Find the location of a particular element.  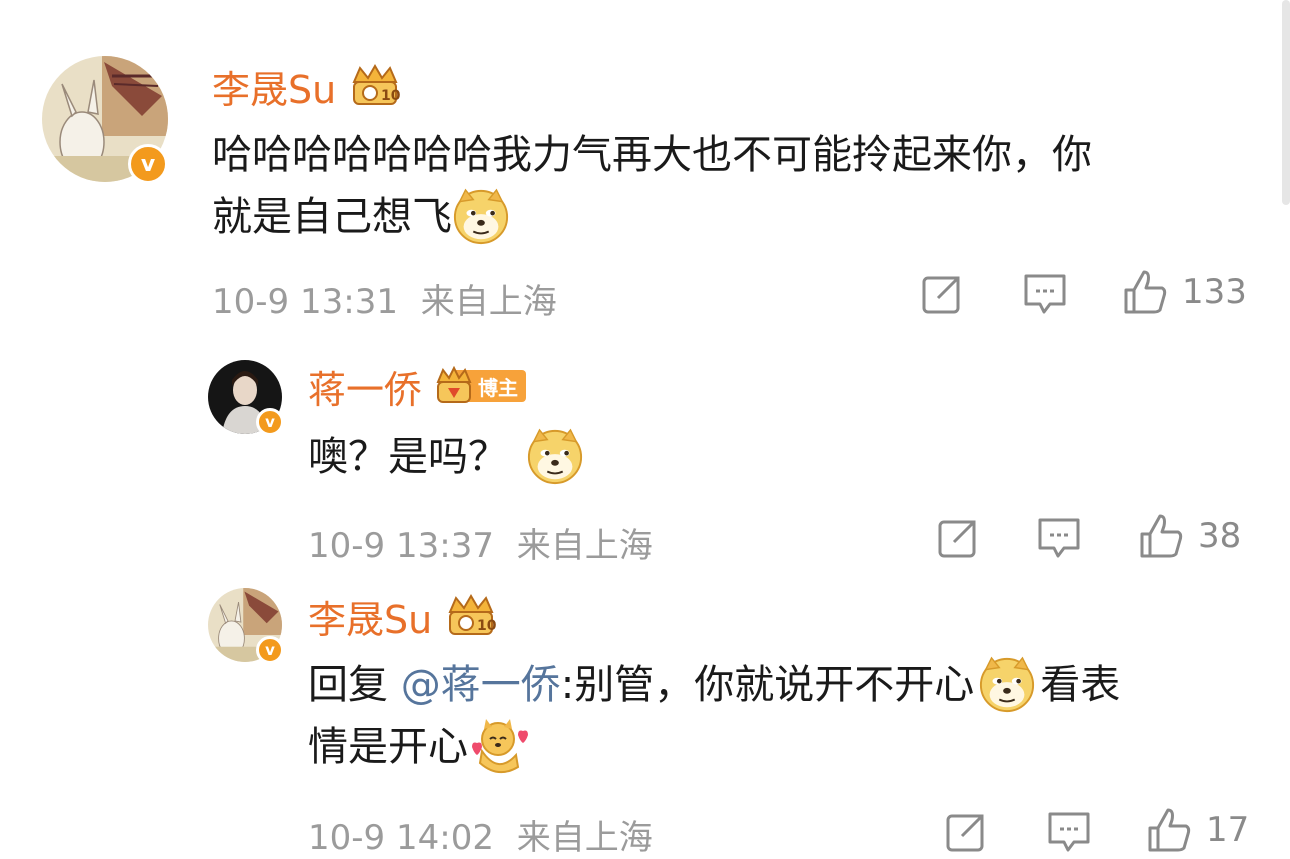

author-name: 蒋一侨 is located at coordinates (365, 386).